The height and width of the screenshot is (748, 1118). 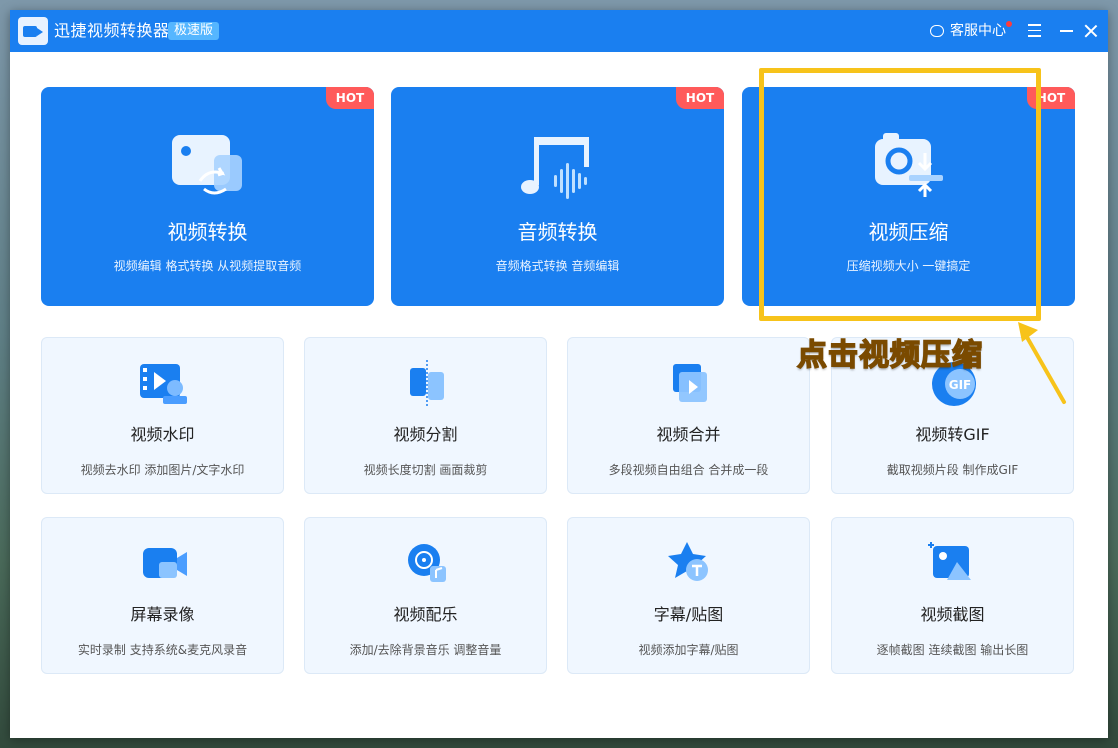 What do you see at coordinates (425, 415) in the screenshot?
I see `split-card: 视频分割 视频长度切割 画面裁剪` at bounding box center [425, 415].